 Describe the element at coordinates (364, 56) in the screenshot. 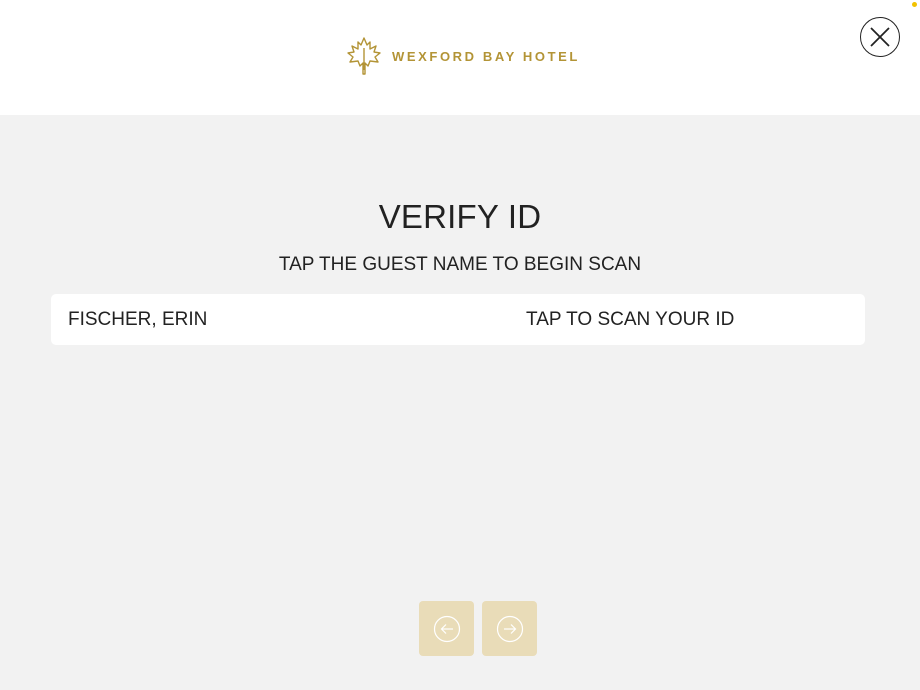

I see `maple-leaf-icon` at that location.